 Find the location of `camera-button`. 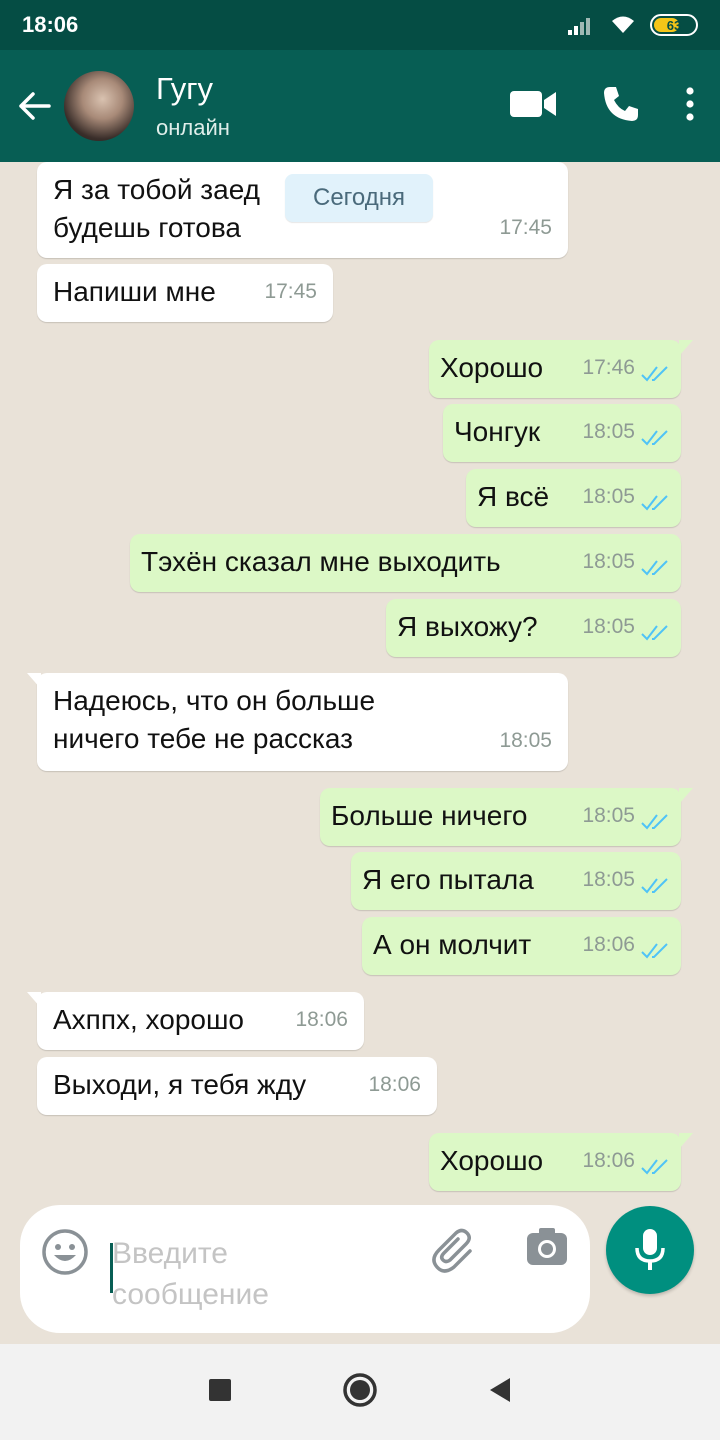

camera-button is located at coordinates (547, 1249).